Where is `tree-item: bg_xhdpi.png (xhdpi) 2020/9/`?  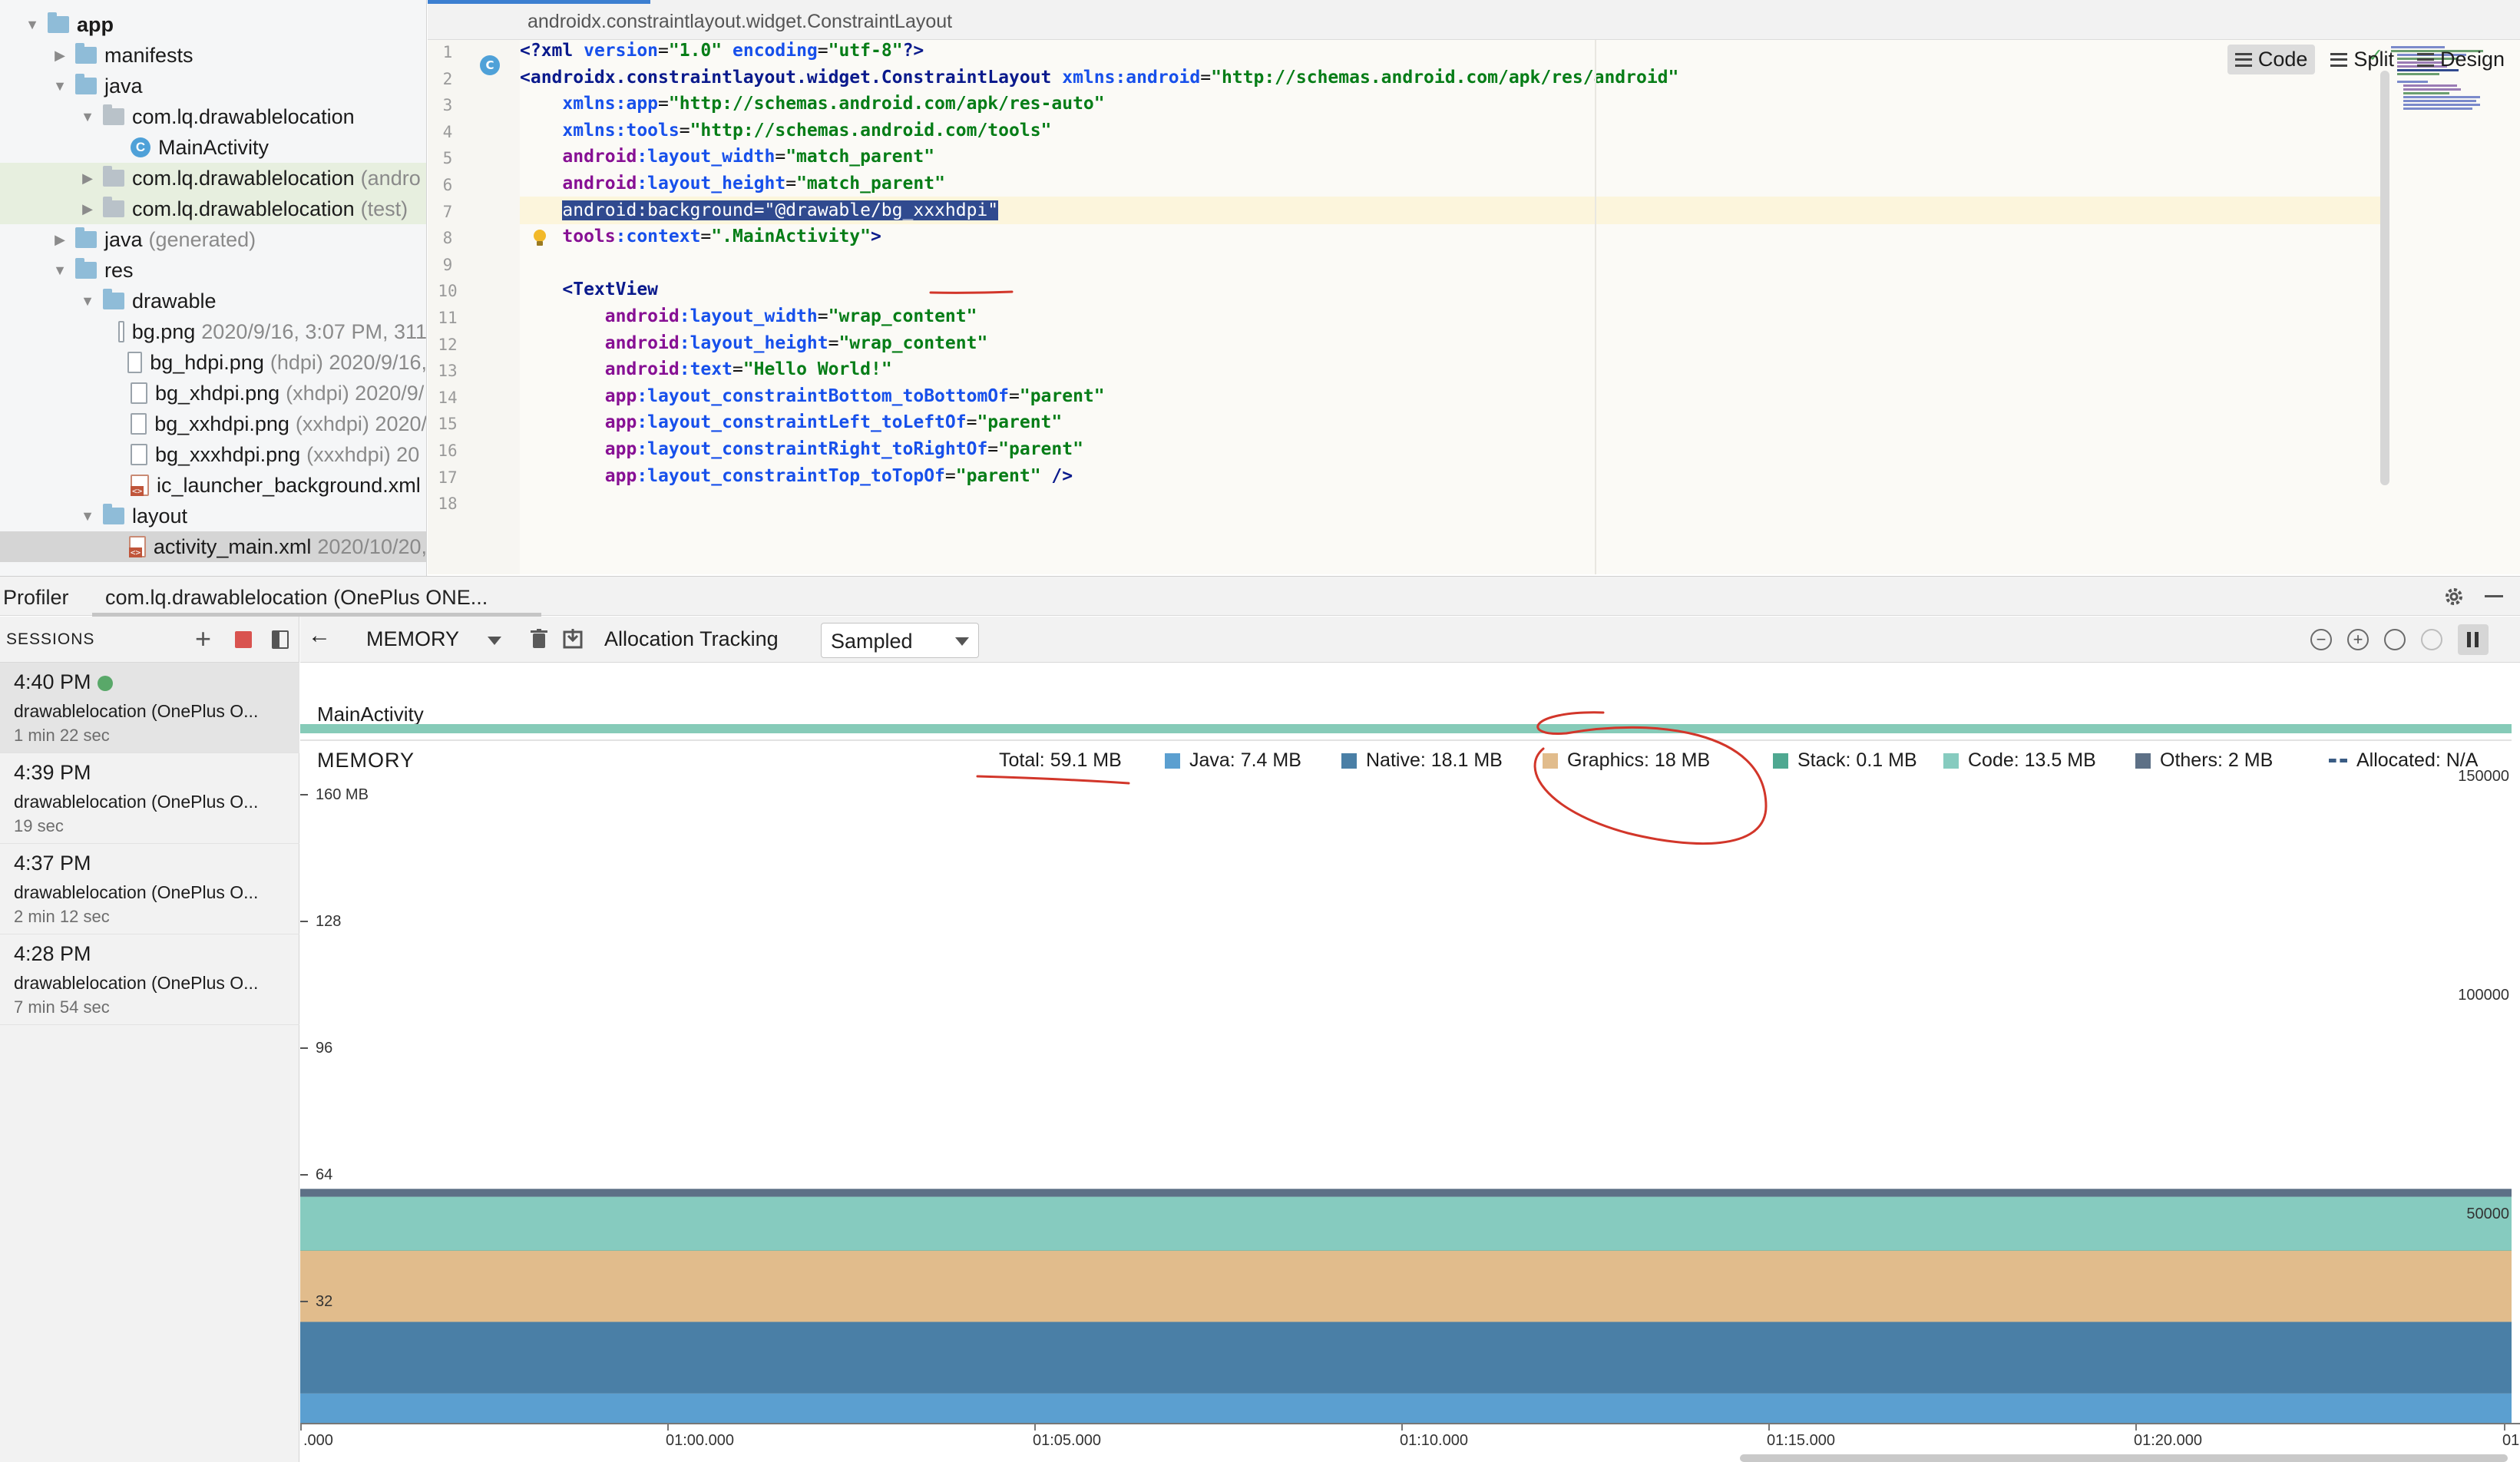
tree-item: bg_xhdpi.png (xhdpi) 2020/9/ is located at coordinates (213, 393).